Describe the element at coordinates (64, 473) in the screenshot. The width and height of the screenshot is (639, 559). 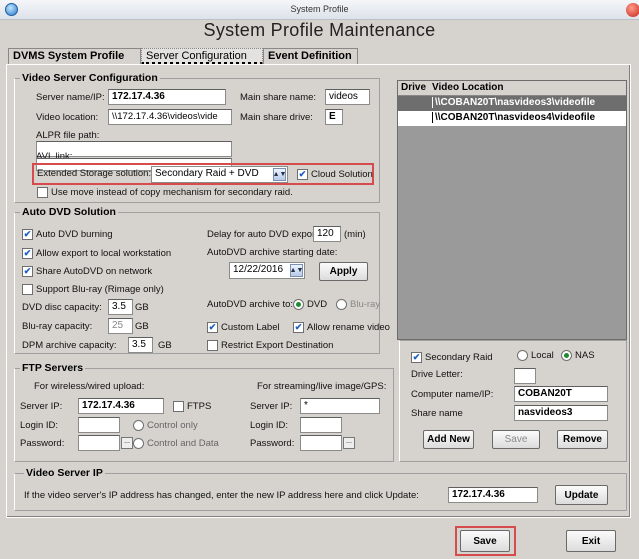
I see `group-title: Video Server IP` at that location.